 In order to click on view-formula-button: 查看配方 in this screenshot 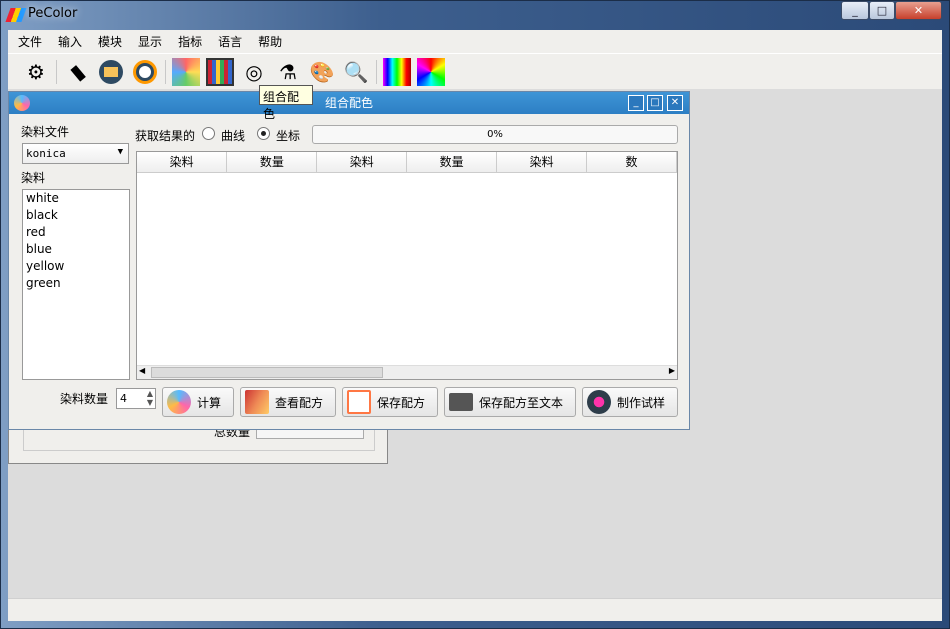, I will do `click(288, 402)`.